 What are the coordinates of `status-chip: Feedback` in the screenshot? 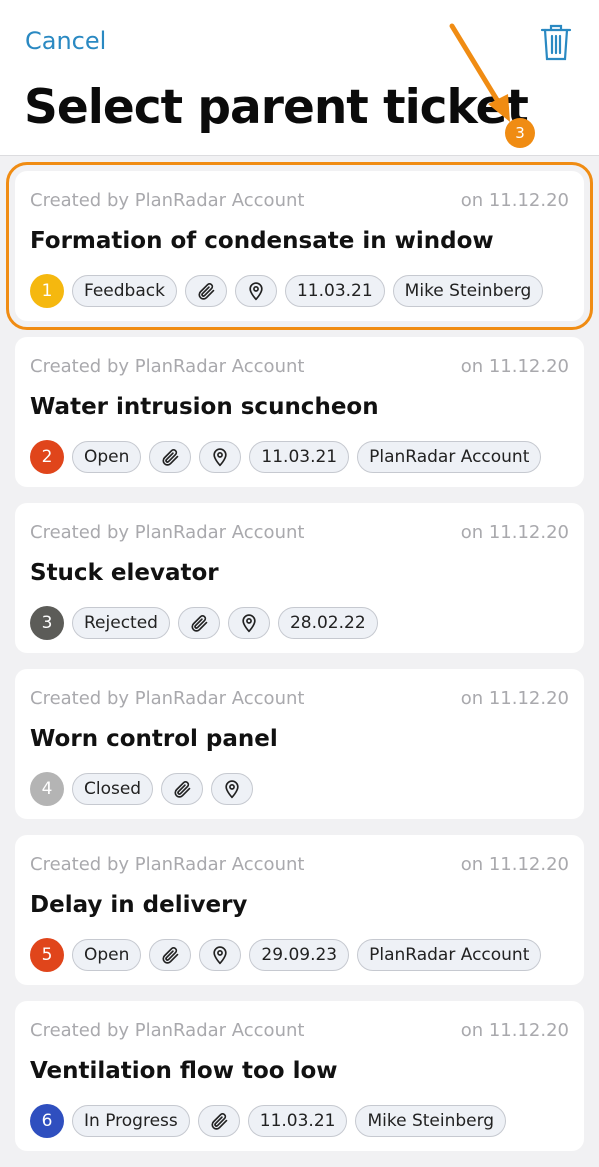 It's located at (124, 291).